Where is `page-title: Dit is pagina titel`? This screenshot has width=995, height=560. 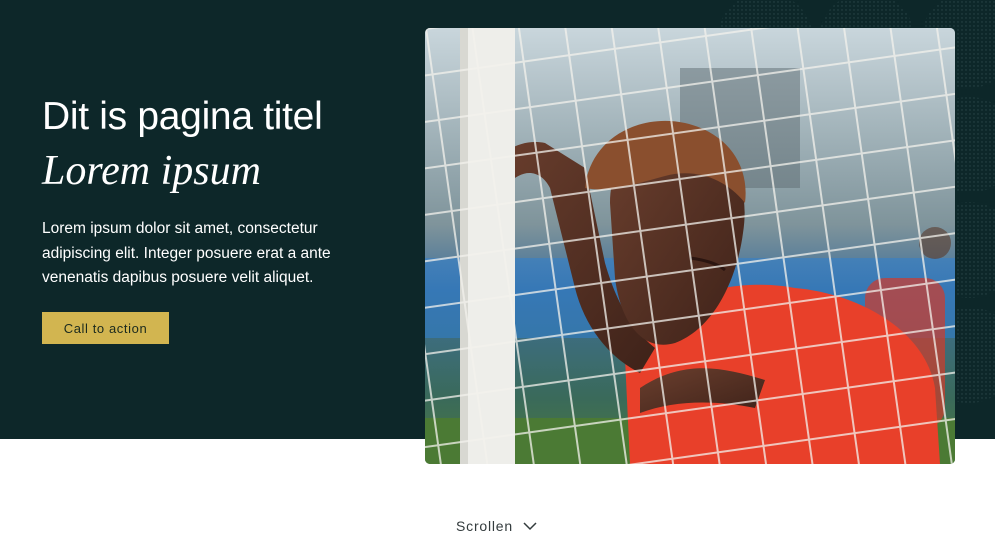 page-title: Dit is pagina titel is located at coordinates (182, 116).